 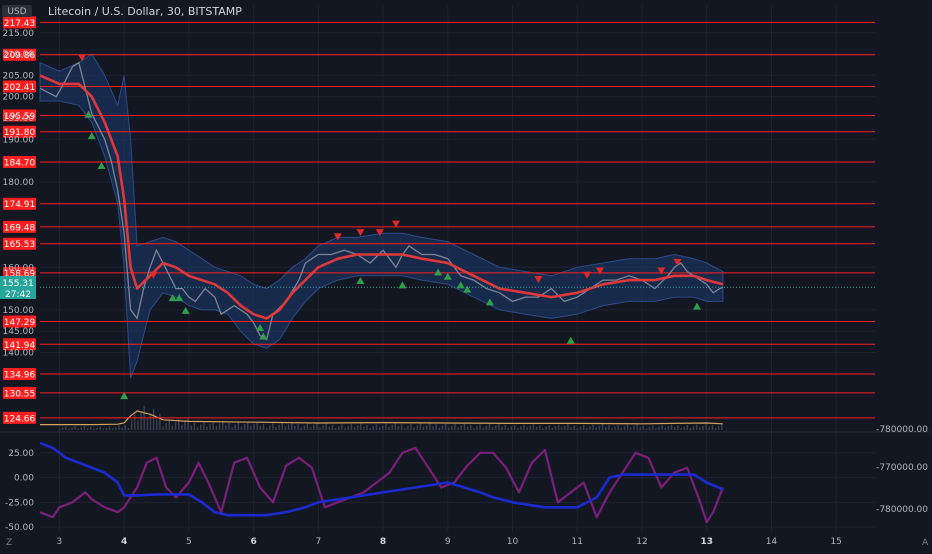 I want to click on price-axis-tick: 145.00, so click(x=19, y=332).